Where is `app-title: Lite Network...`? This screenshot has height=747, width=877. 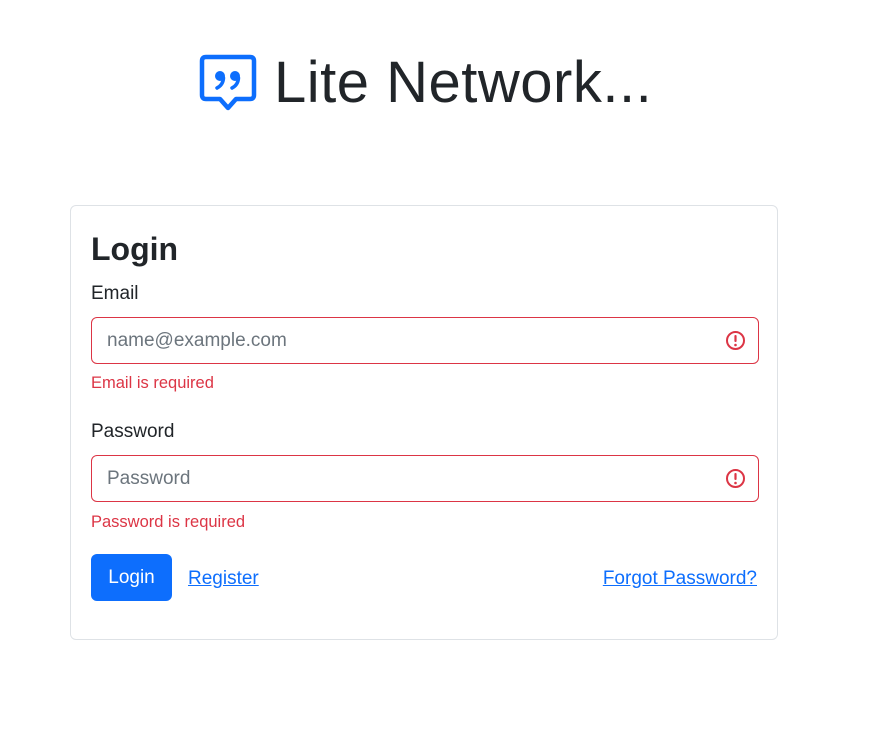
app-title: Lite Network... is located at coordinates (463, 82).